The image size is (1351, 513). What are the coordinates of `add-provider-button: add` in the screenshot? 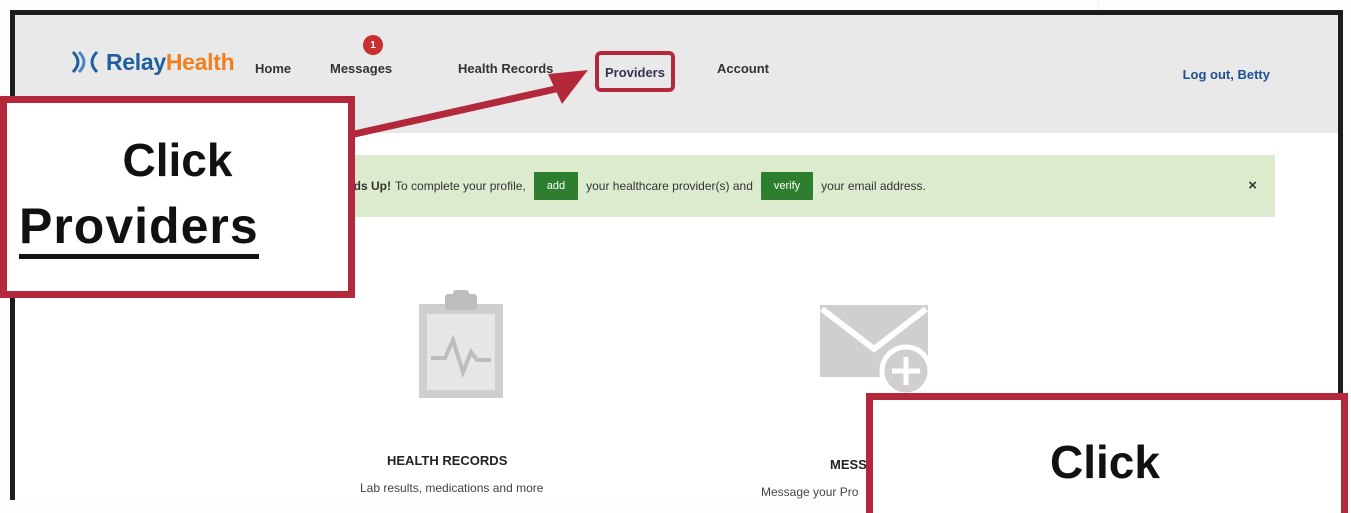 It's located at (556, 186).